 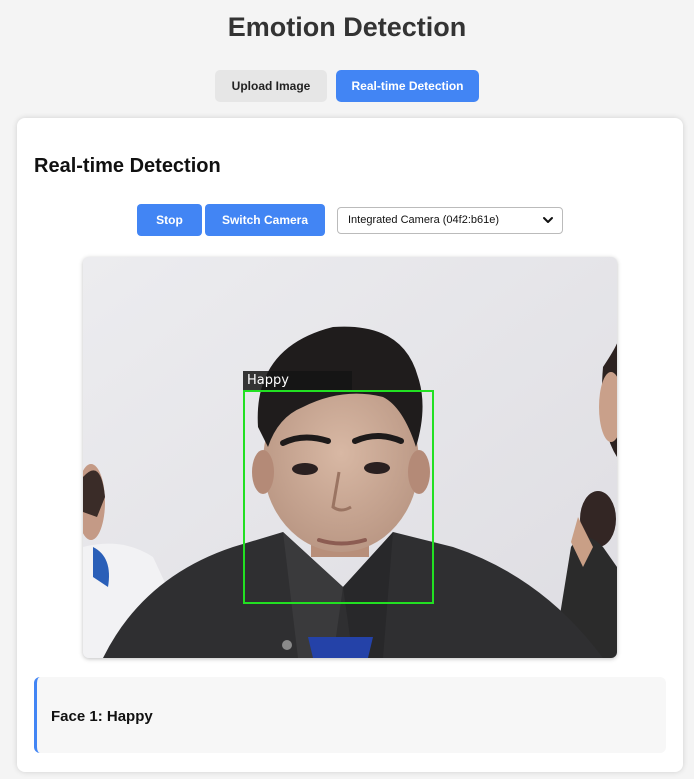 What do you see at coordinates (265, 220) in the screenshot?
I see `switch-camera-button: Switch Camera` at bounding box center [265, 220].